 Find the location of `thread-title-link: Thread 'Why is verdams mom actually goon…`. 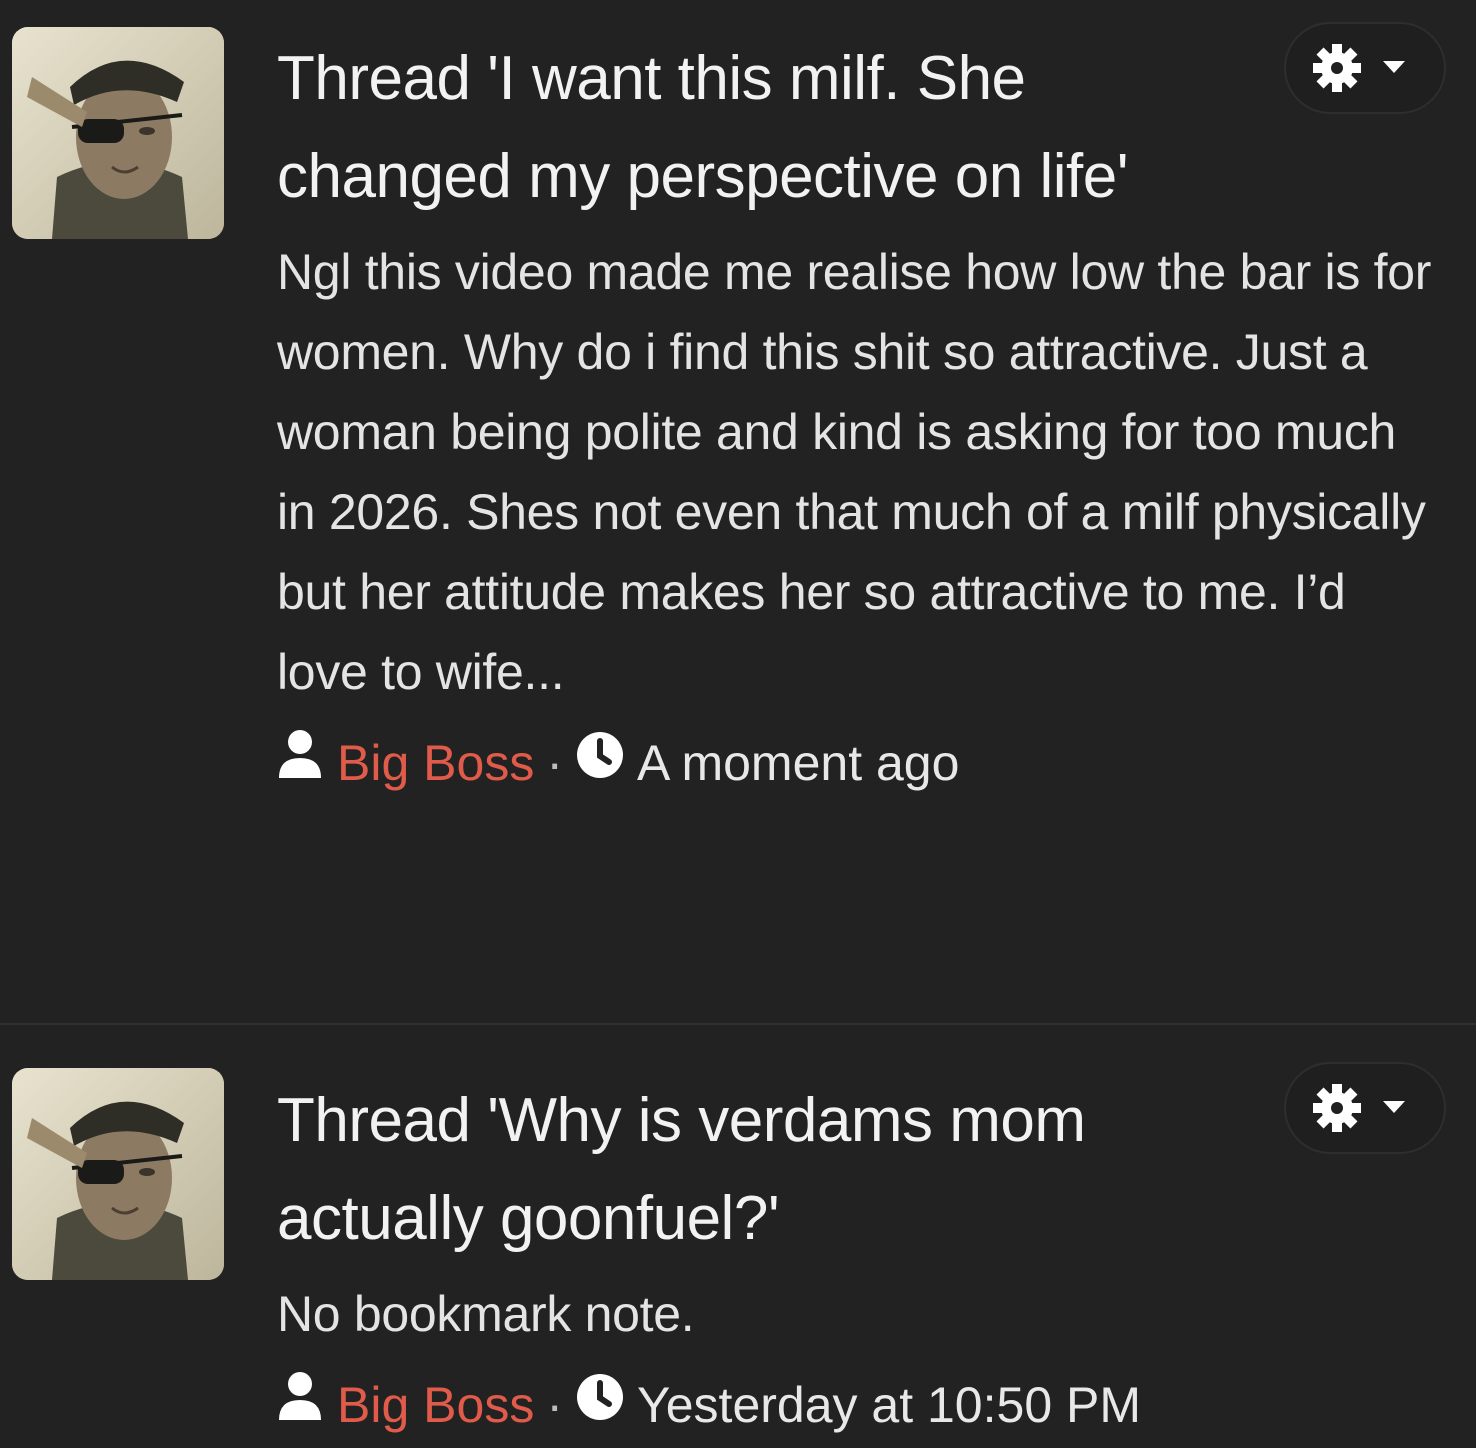

thread-title-link: Thread 'Why is verdams mom actually goon… is located at coordinates (757, 1170).